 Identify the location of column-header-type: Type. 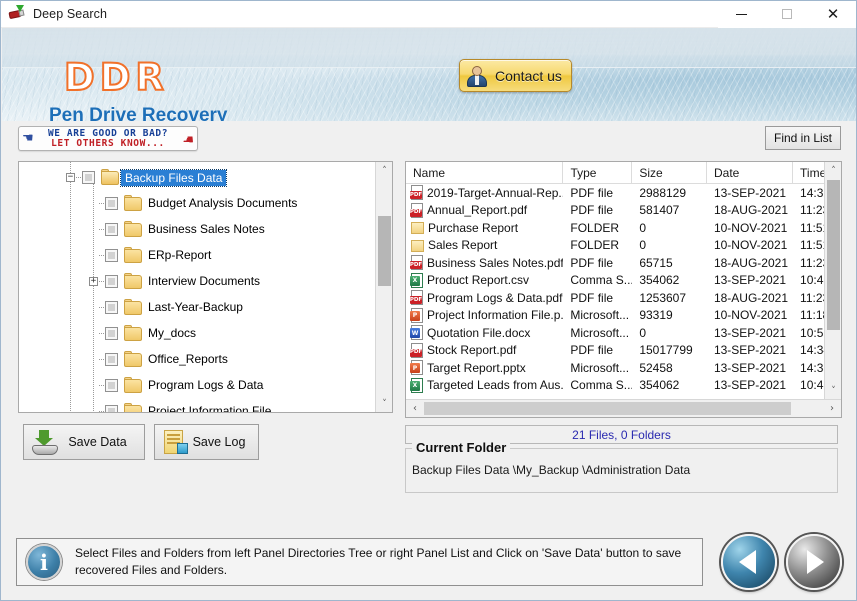
(598, 173).